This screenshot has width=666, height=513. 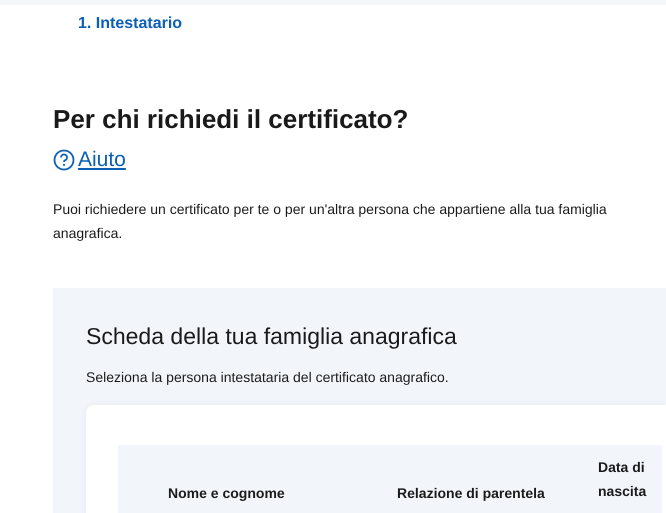 What do you see at coordinates (130, 24) in the screenshot?
I see `step-label: 1. Intestatario` at bounding box center [130, 24].